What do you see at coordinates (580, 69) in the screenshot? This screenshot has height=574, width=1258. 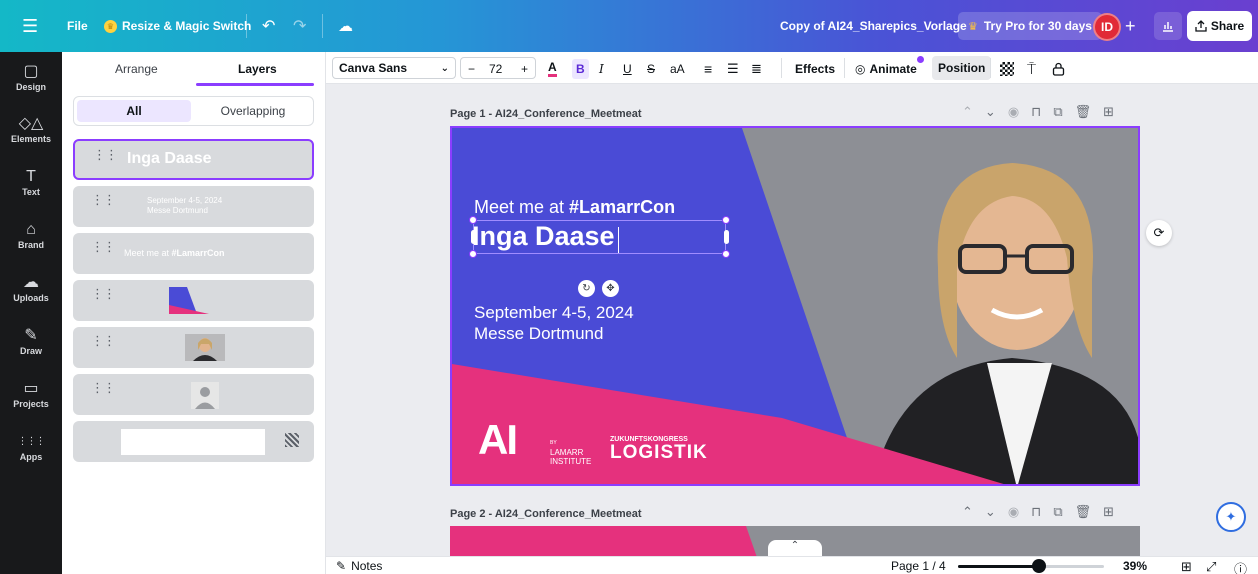 I see `bold-button: B` at bounding box center [580, 69].